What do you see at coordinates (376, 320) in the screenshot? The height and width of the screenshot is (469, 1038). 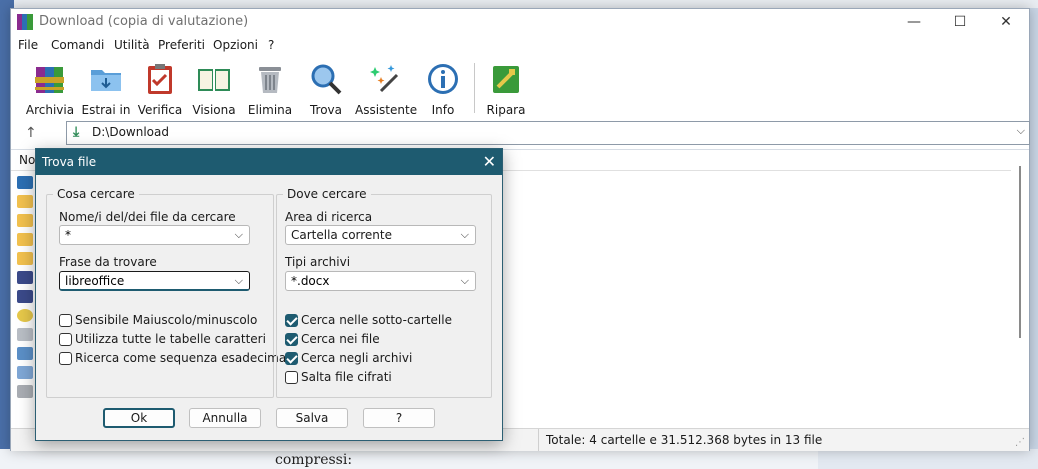 I see `subfolders-label: Cerca nelle sotto-cartelle` at bounding box center [376, 320].